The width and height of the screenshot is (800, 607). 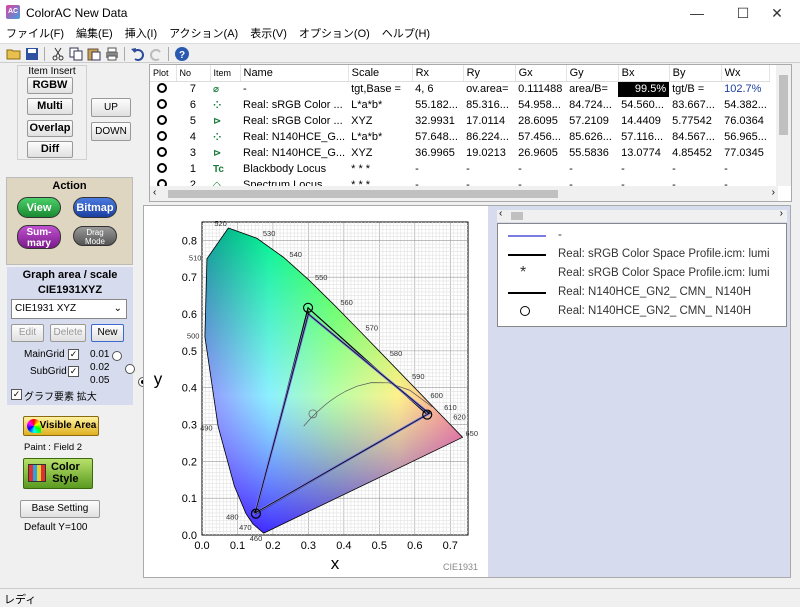 What do you see at coordinates (695, 89) in the screenshot?
I see `table-cell: tgt/B =` at bounding box center [695, 89].